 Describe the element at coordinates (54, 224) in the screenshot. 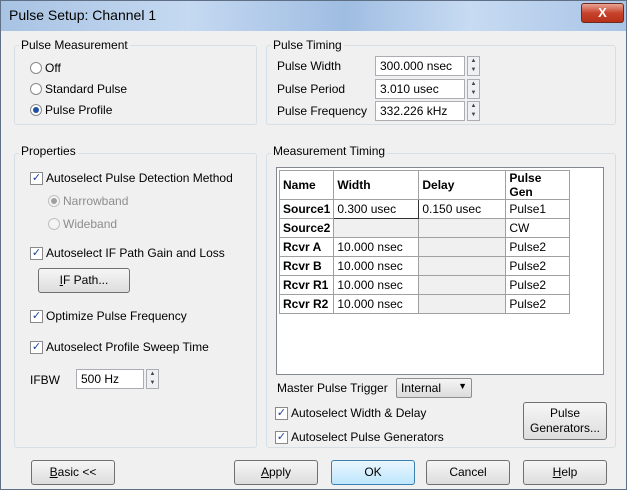

I see `wideband-radio` at that location.